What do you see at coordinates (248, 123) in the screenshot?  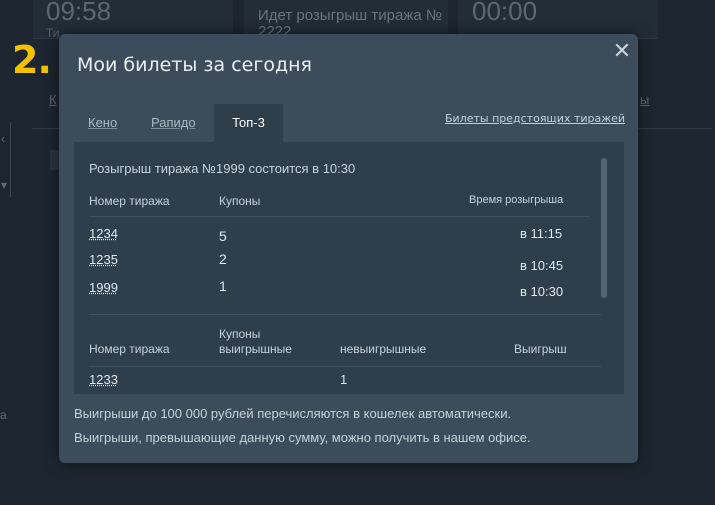 I see `tab-top3: Топ-3` at bounding box center [248, 123].